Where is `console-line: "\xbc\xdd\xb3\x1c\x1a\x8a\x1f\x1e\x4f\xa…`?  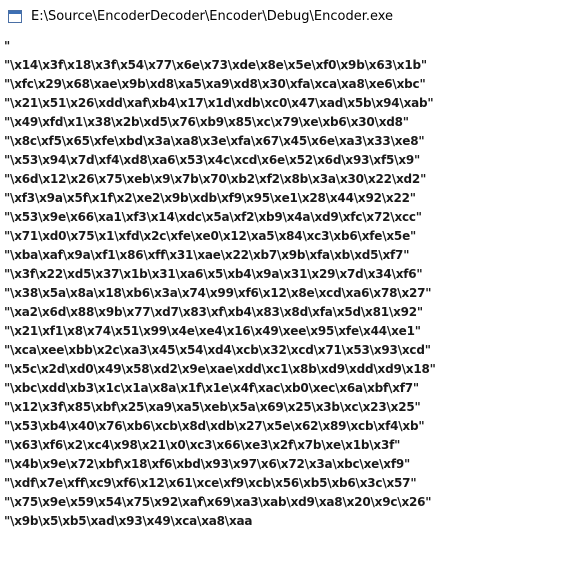
console-line: "\xbc\xdd\xb3\x1c\x1a\x8a\x1f\x1e\x4f\xa… is located at coordinates (211, 388).